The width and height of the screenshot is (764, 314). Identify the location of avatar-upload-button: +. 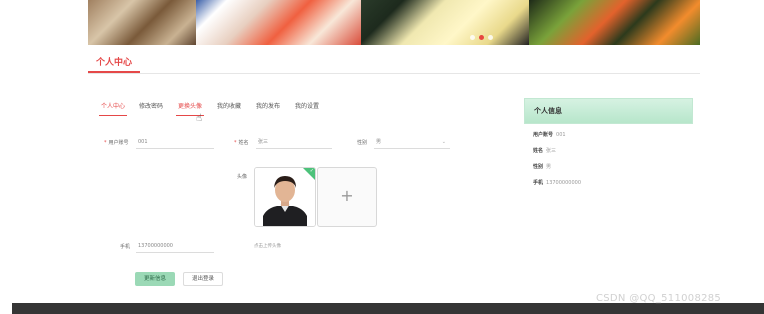
(347, 197).